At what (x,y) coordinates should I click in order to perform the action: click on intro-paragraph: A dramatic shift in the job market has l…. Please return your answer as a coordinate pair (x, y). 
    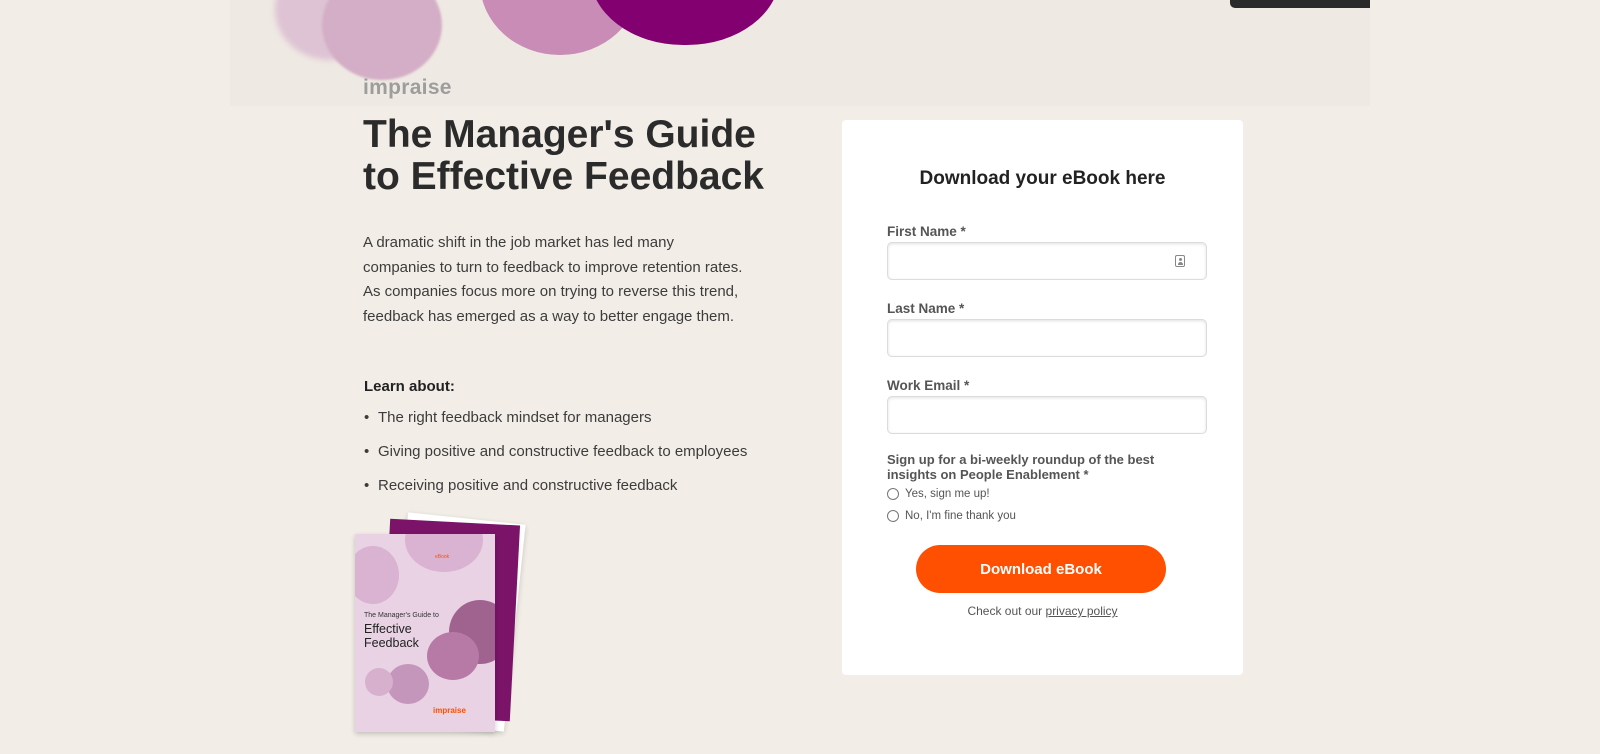
    Looking at the image, I should click on (563, 280).